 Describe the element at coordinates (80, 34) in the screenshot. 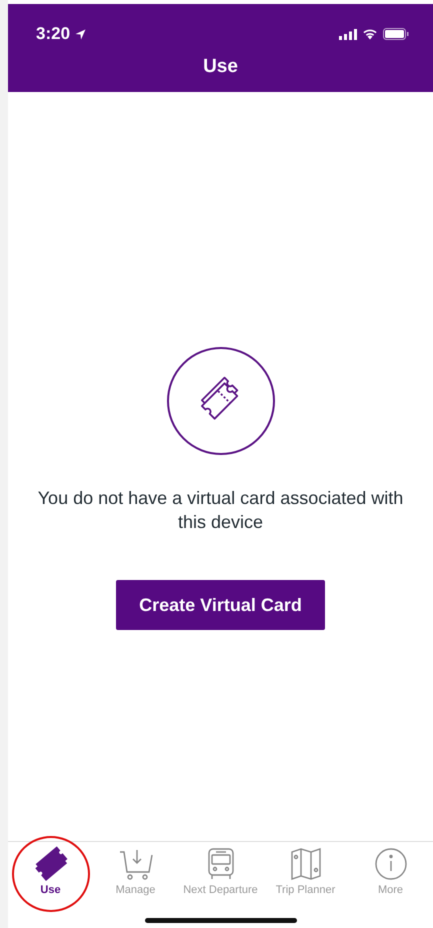

I see `location-arrow-icon` at that location.